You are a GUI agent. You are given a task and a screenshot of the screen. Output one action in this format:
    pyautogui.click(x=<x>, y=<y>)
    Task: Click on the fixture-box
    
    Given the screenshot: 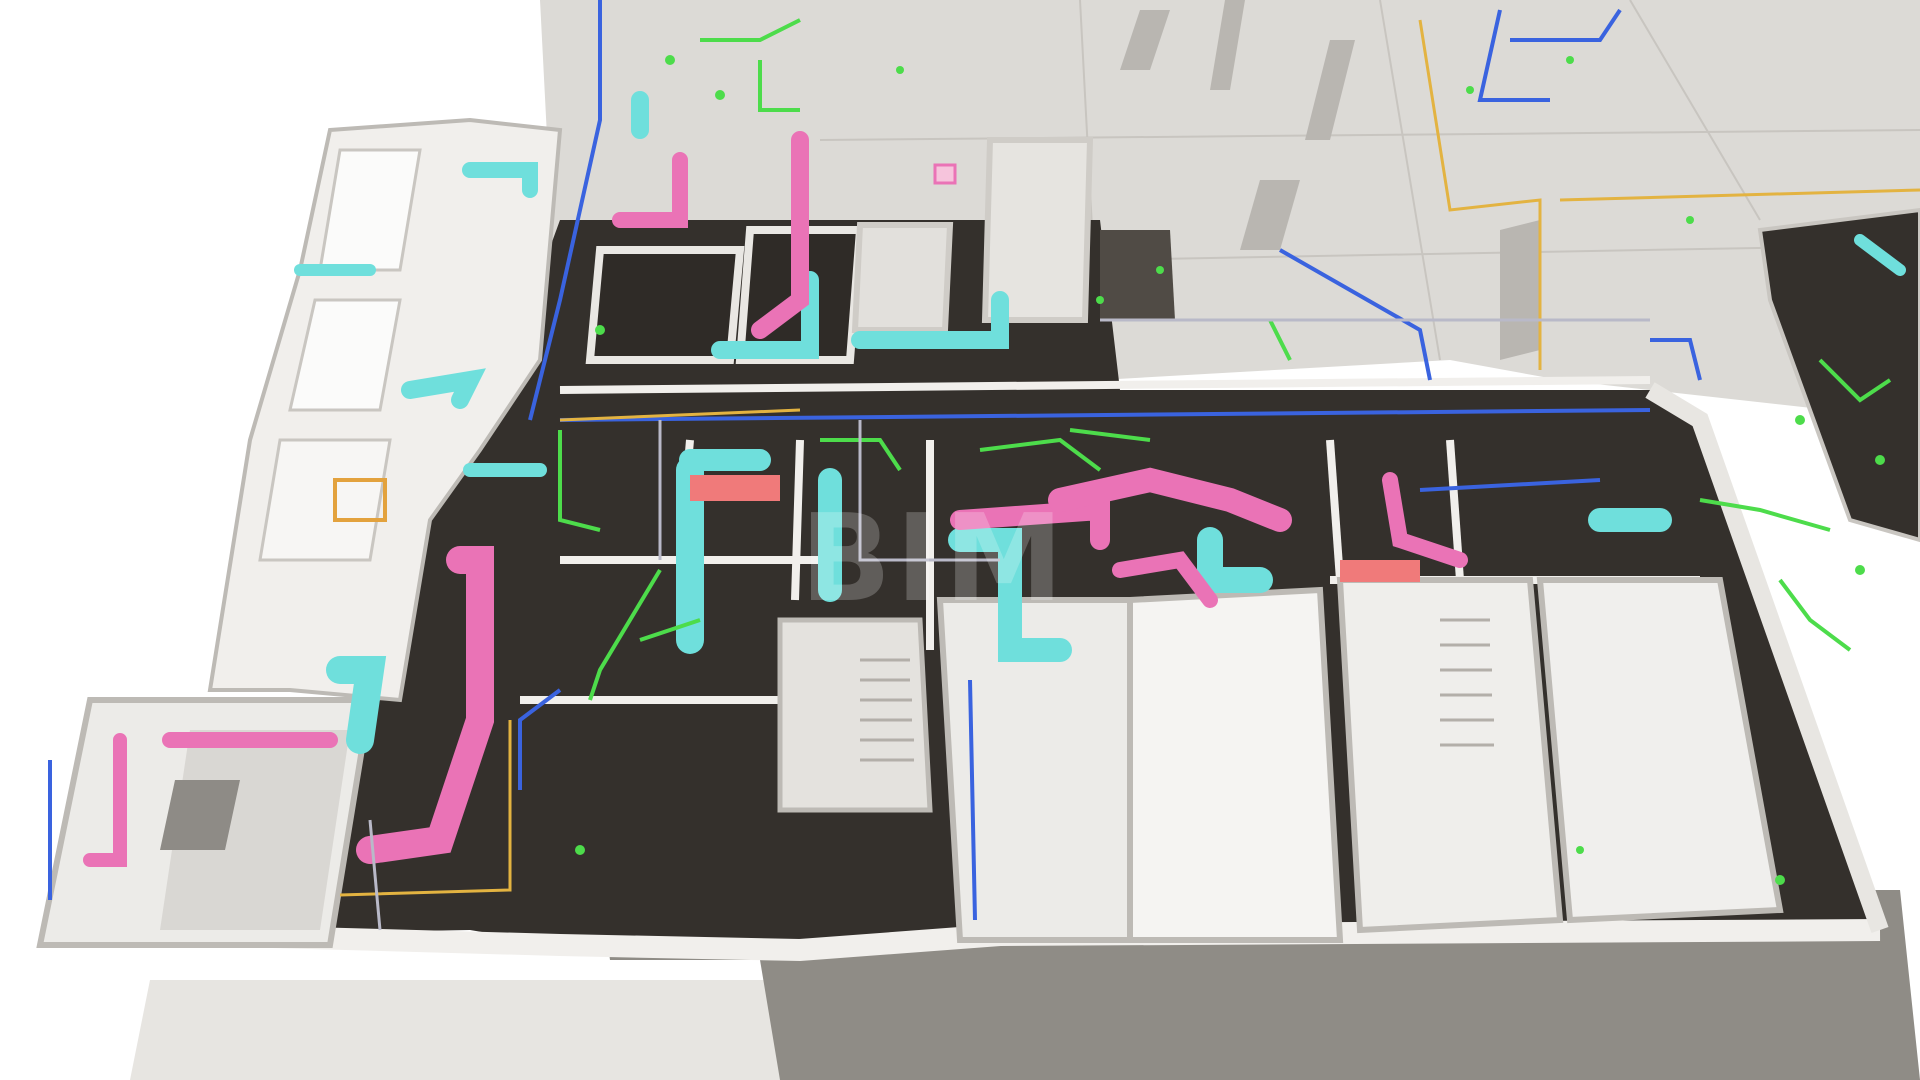 What is the action you would take?
    pyautogui.click(x=945, y=174)
    